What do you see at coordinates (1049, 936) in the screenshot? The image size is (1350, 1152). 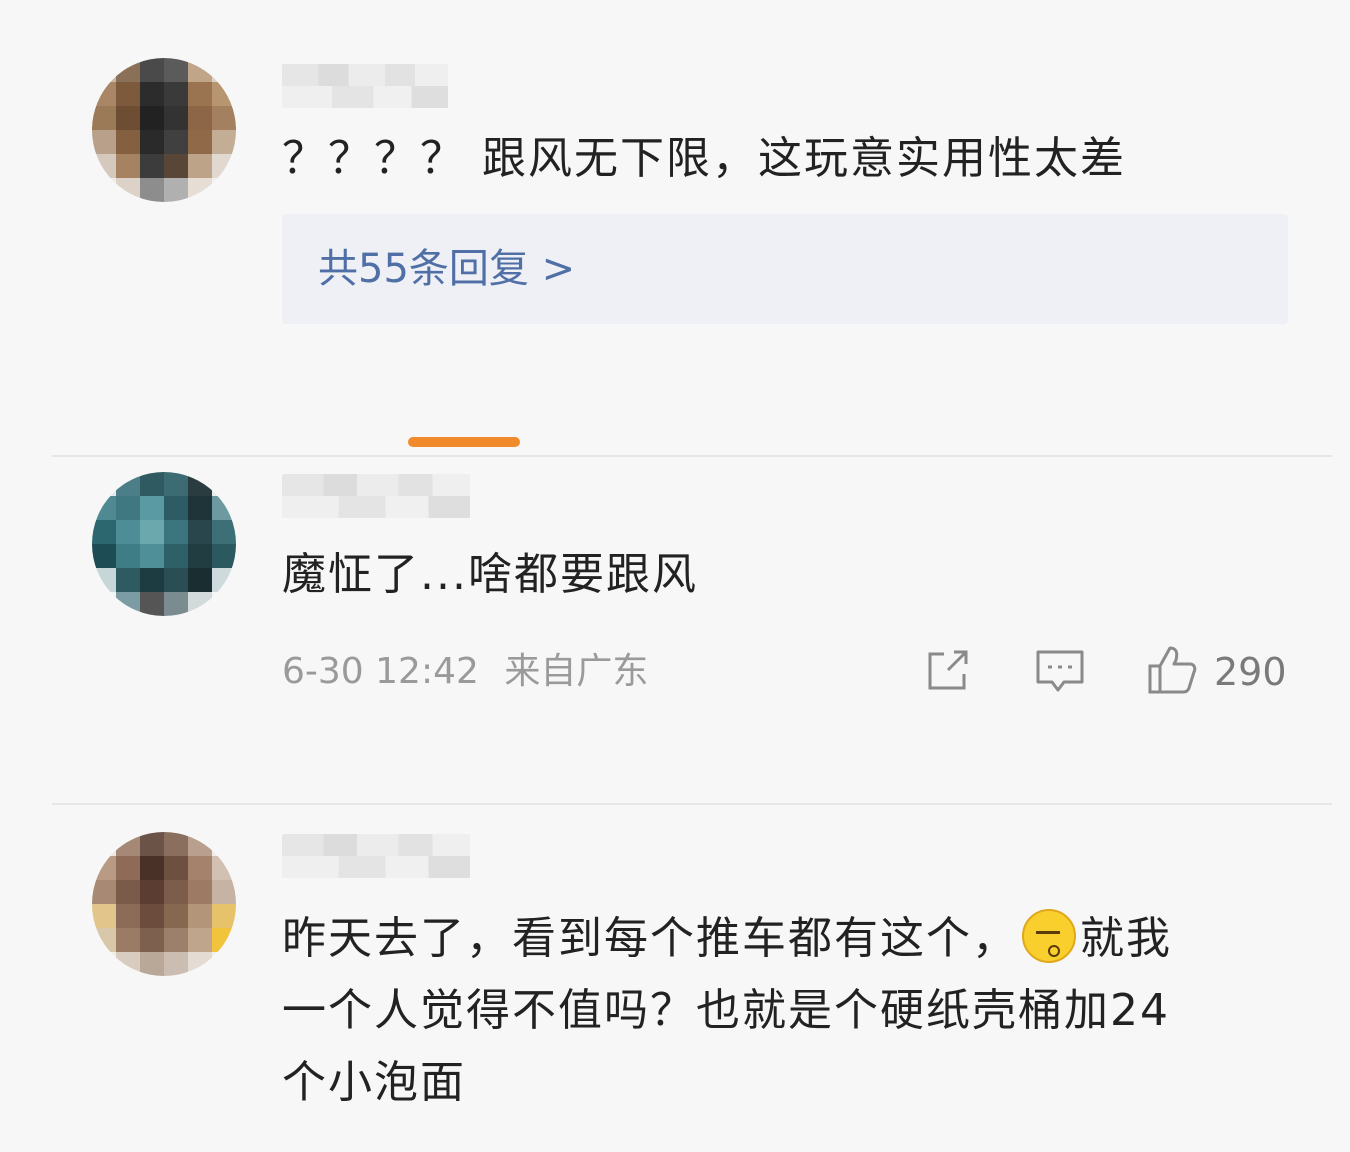 I see `speechless-emoji-icon` at bounding box center [1049, 936].